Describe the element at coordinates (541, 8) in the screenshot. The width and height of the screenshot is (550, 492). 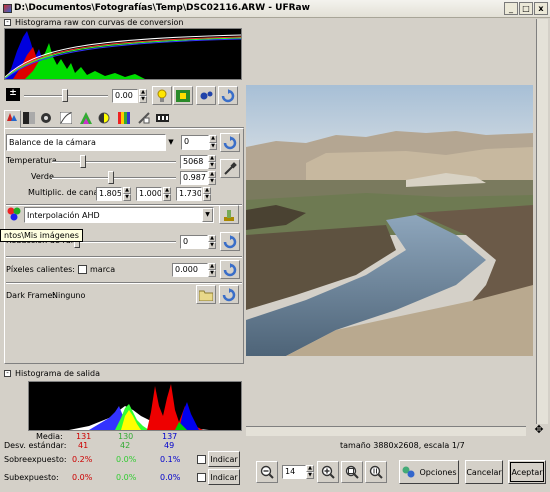
I see `close-button: x` at that location.